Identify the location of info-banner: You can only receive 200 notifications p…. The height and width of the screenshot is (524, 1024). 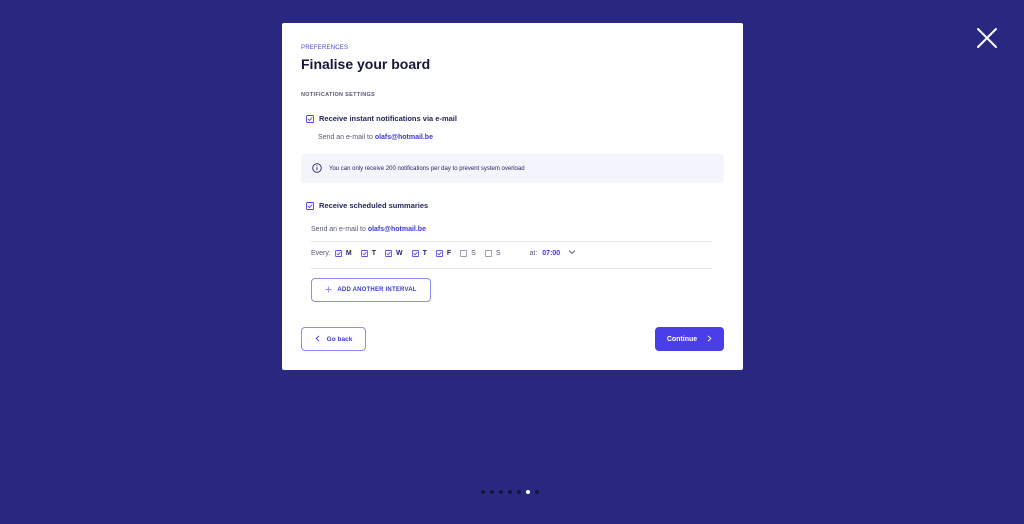
(512, 168).